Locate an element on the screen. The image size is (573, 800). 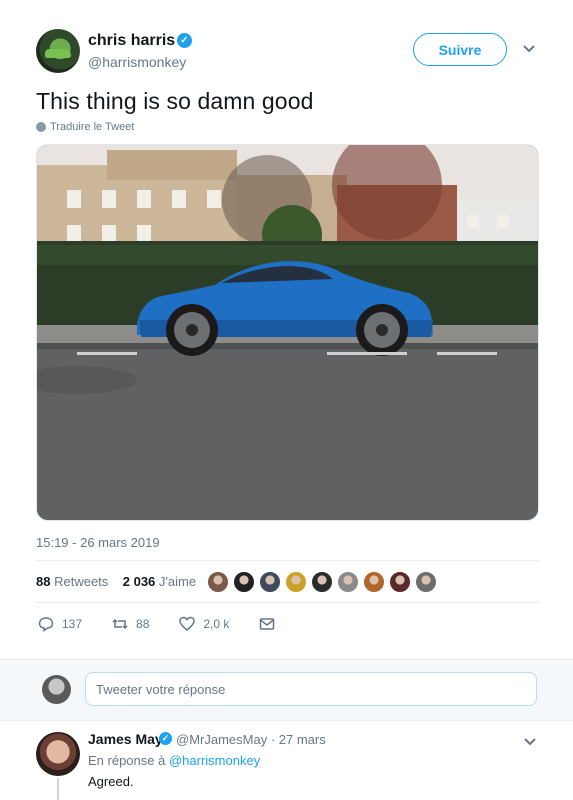
liker-avatars is located at coordinates (322, 582).